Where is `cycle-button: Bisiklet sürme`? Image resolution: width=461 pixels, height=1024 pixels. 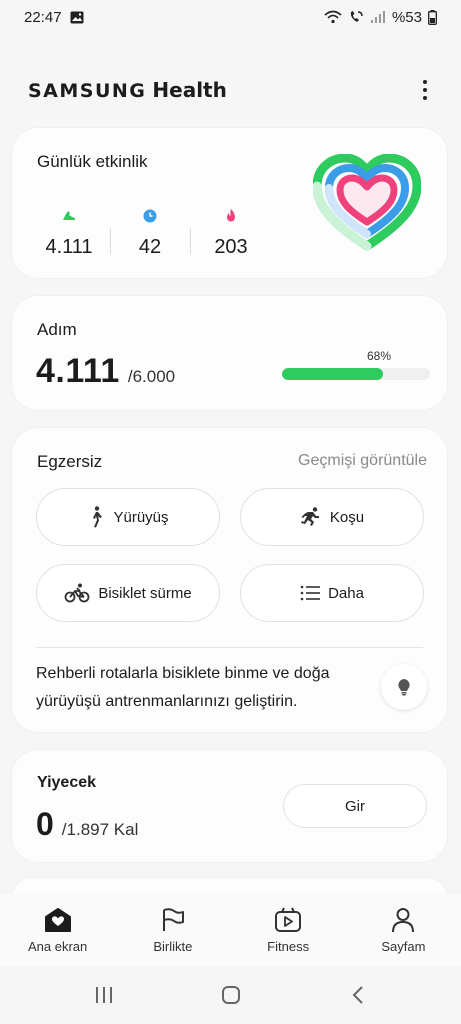
cycle-button: Bisiklet sürme is located at coordinates (128, 593).